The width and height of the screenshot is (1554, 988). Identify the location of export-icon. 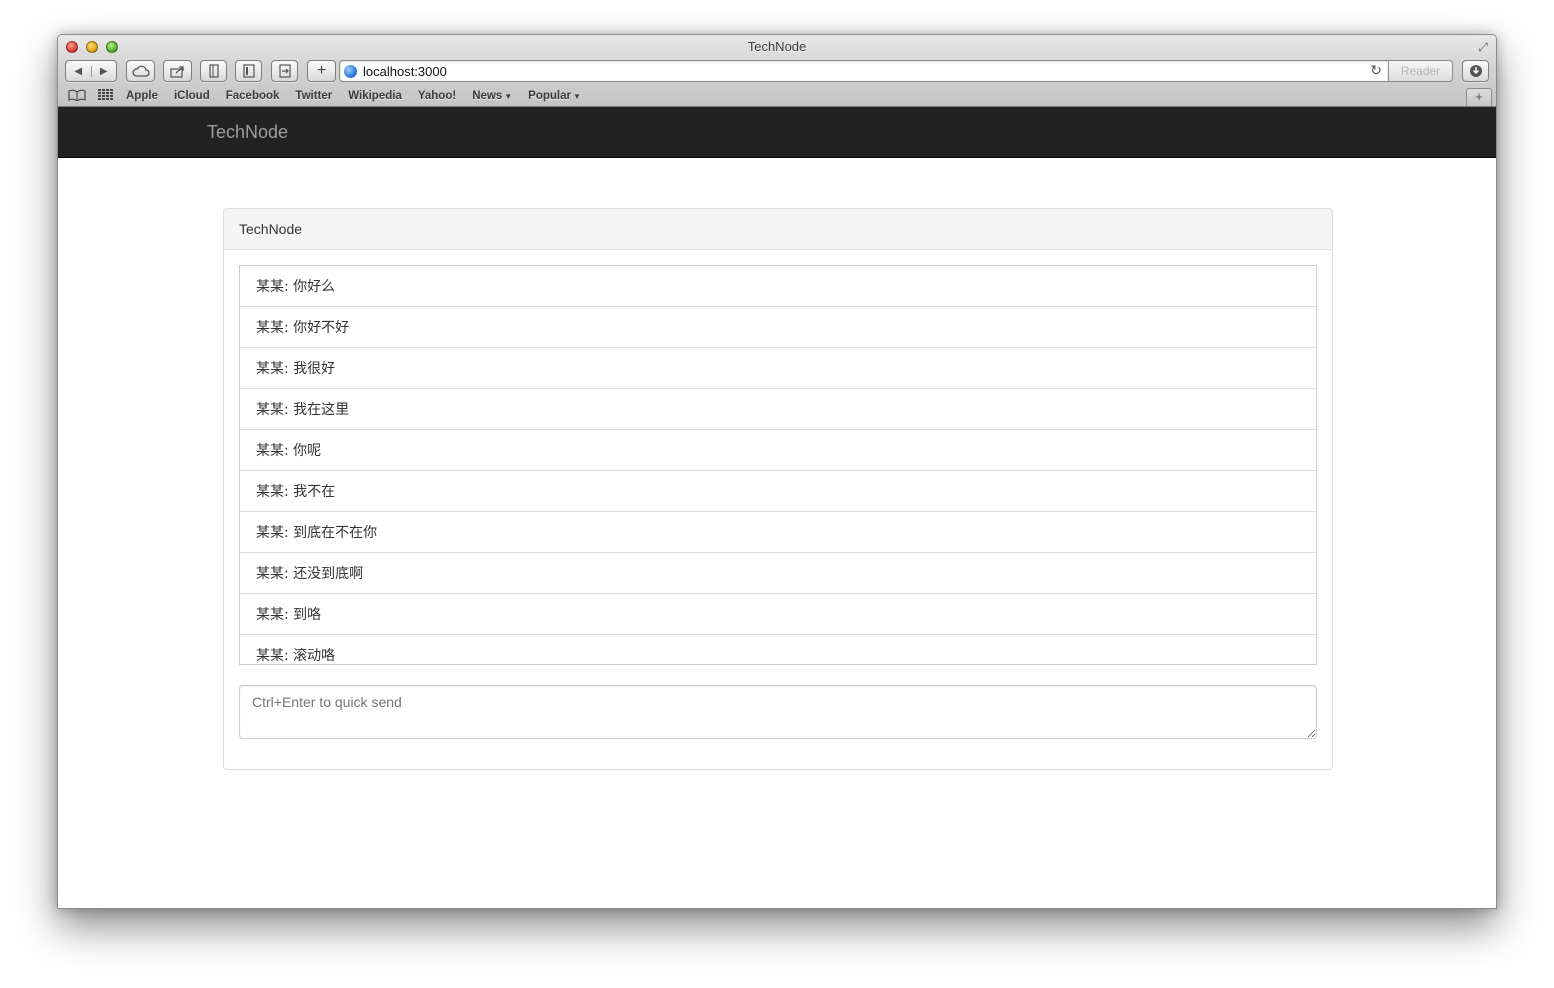
(284, 71).